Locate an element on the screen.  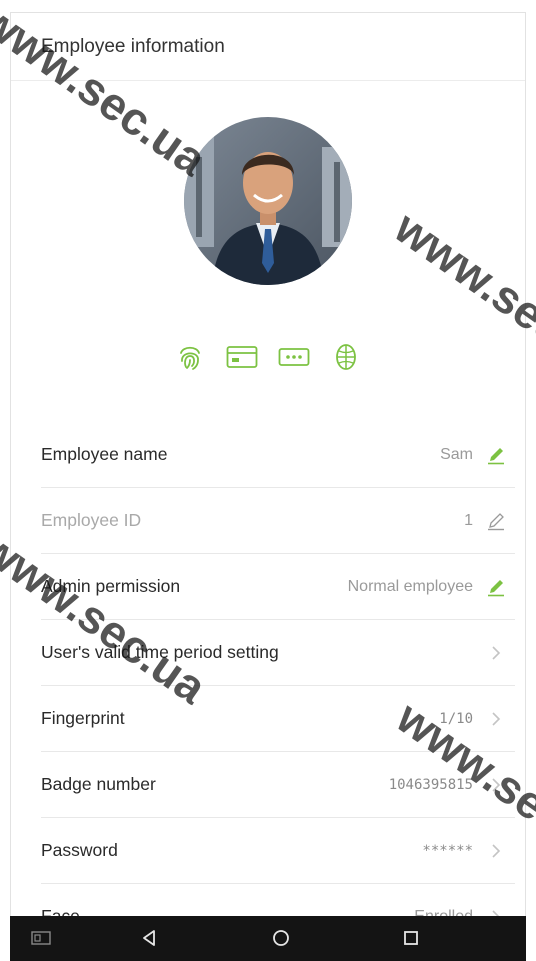
card-icon is located at coordinates (242, 357).